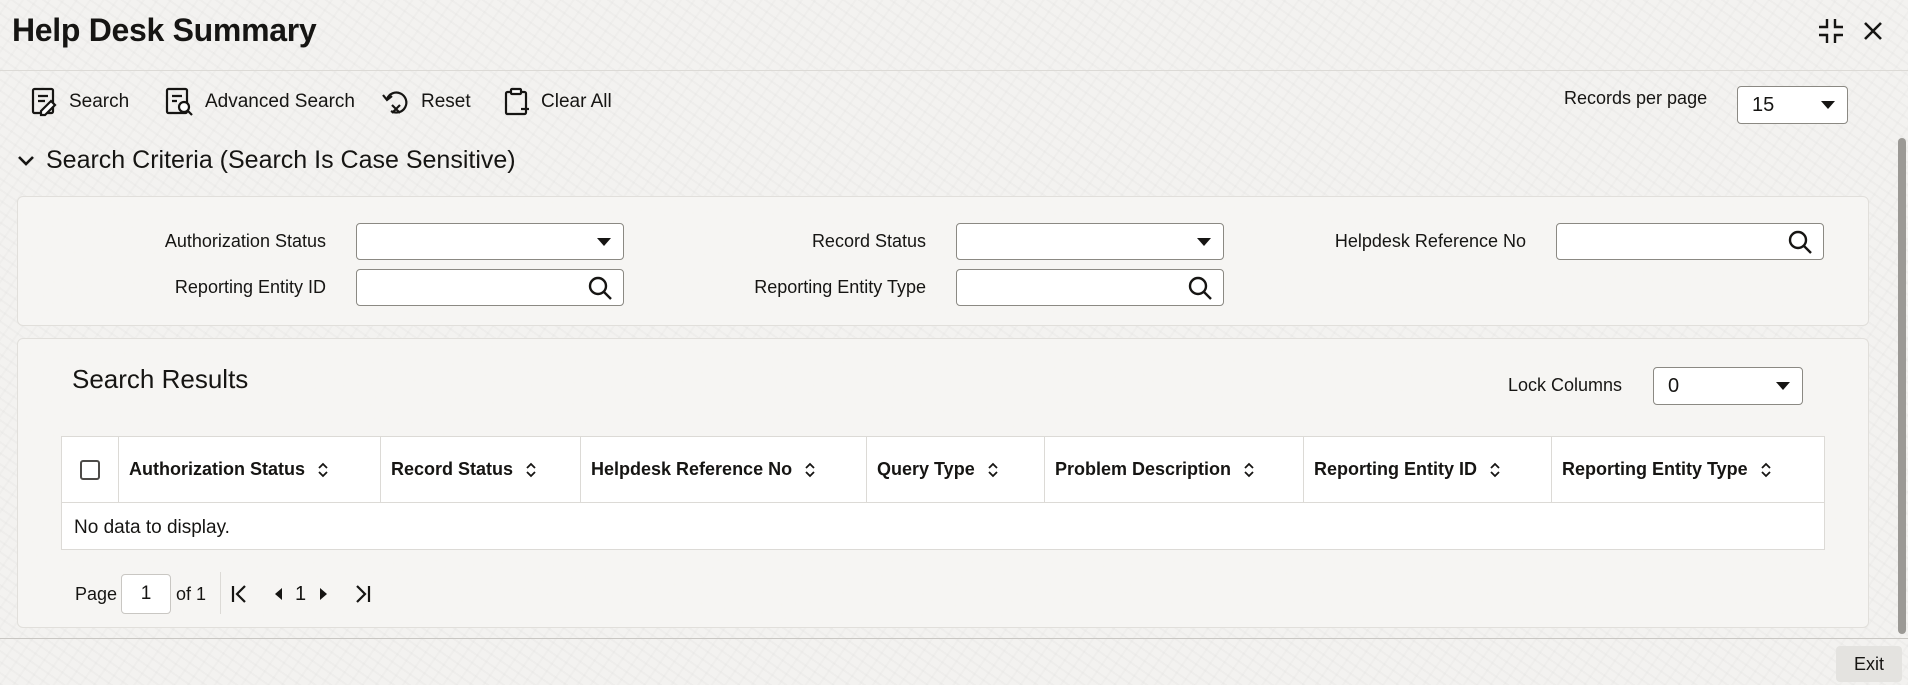 The image size is (1908, 685). Describe the element at coordinates (576, 101) in the screenshot. I see `clear-all-button-label: Clear All` at that location.